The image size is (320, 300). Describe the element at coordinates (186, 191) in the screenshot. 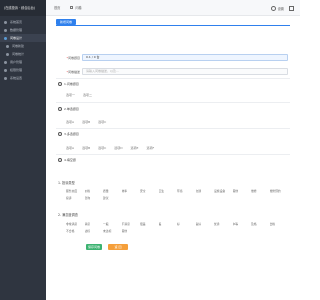

I see `grid-item: 环境` at that location.